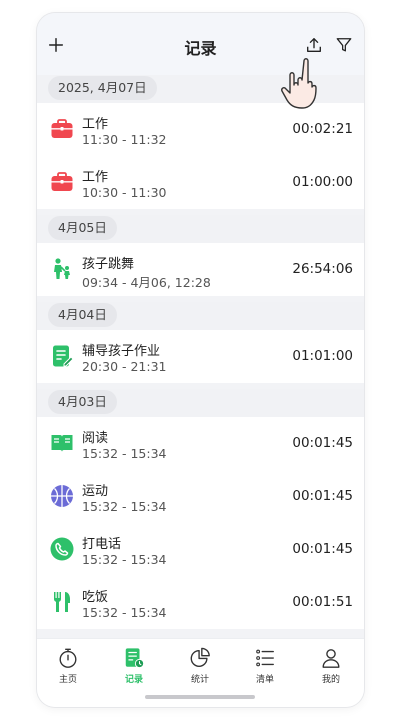 The width and height of the screenshot is (400, 720). What do you see at coordinates (95, 491) in the screenshot?
I see `record-name: 运动` at bounding box center [95, 491].